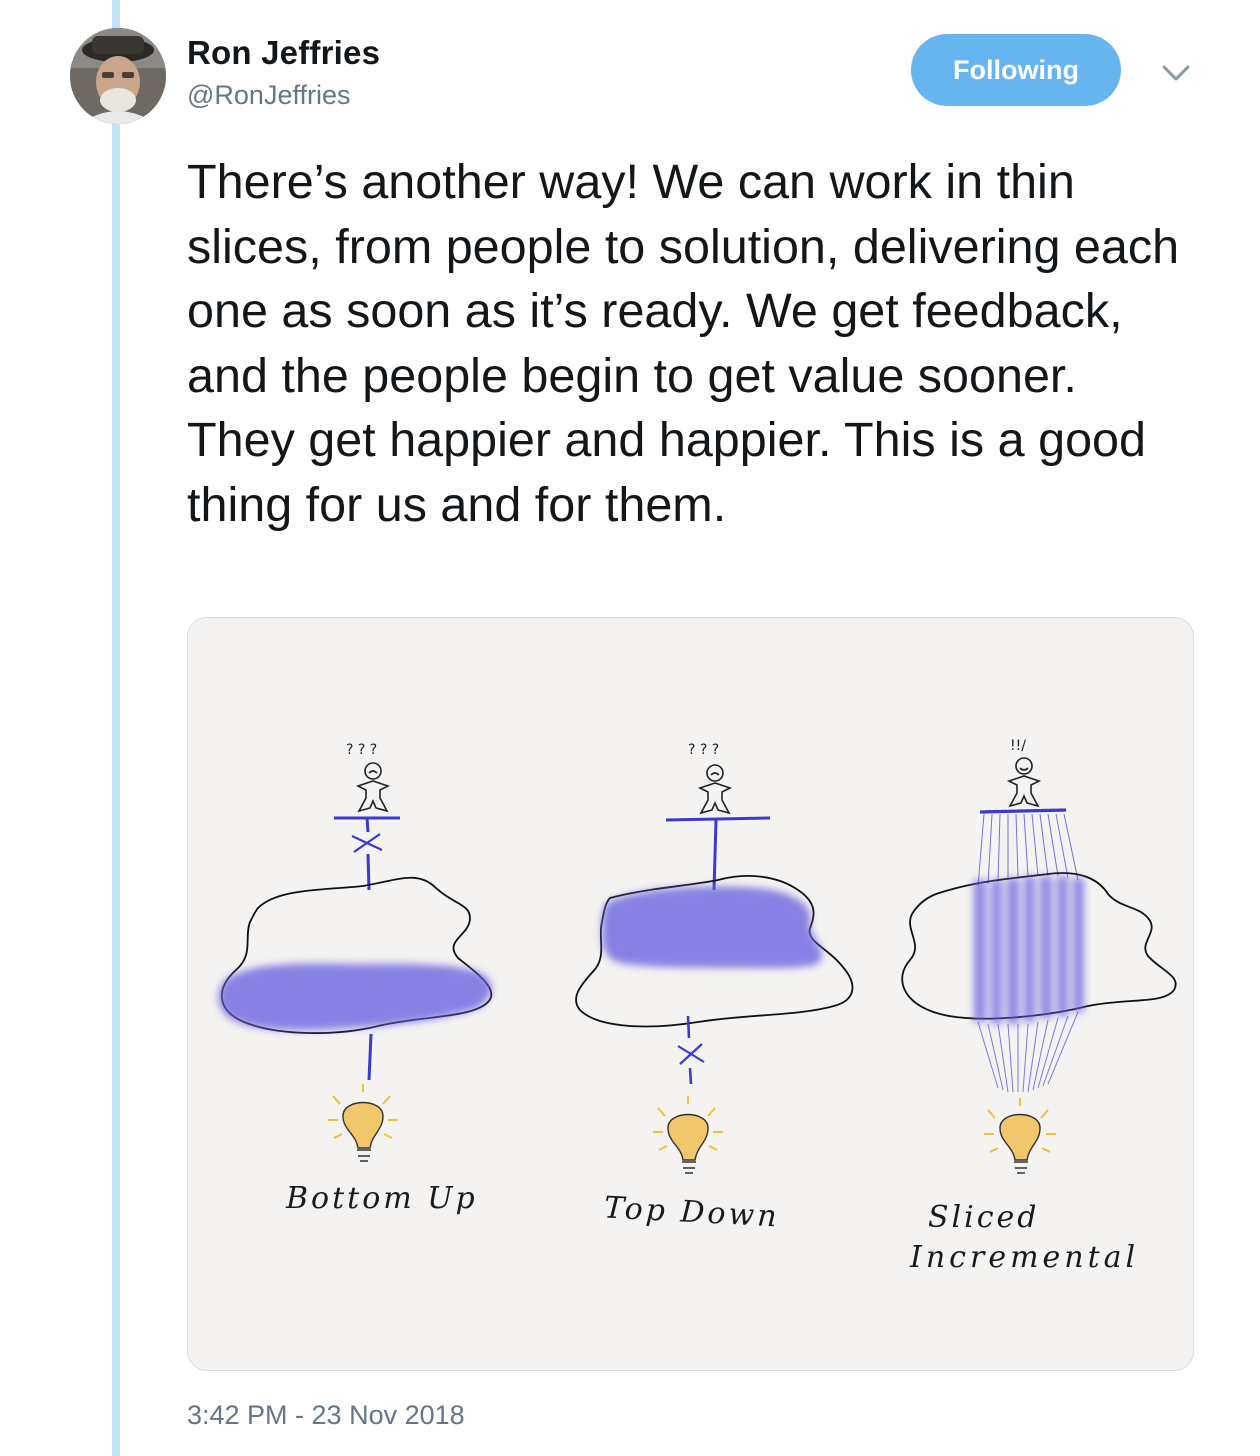 The height and width of the screenshot is (1456, 1260). Describe the element at coordinates (703, 750) in the screenshot. I see `confused-marks-2: ? ? ?` at that location.